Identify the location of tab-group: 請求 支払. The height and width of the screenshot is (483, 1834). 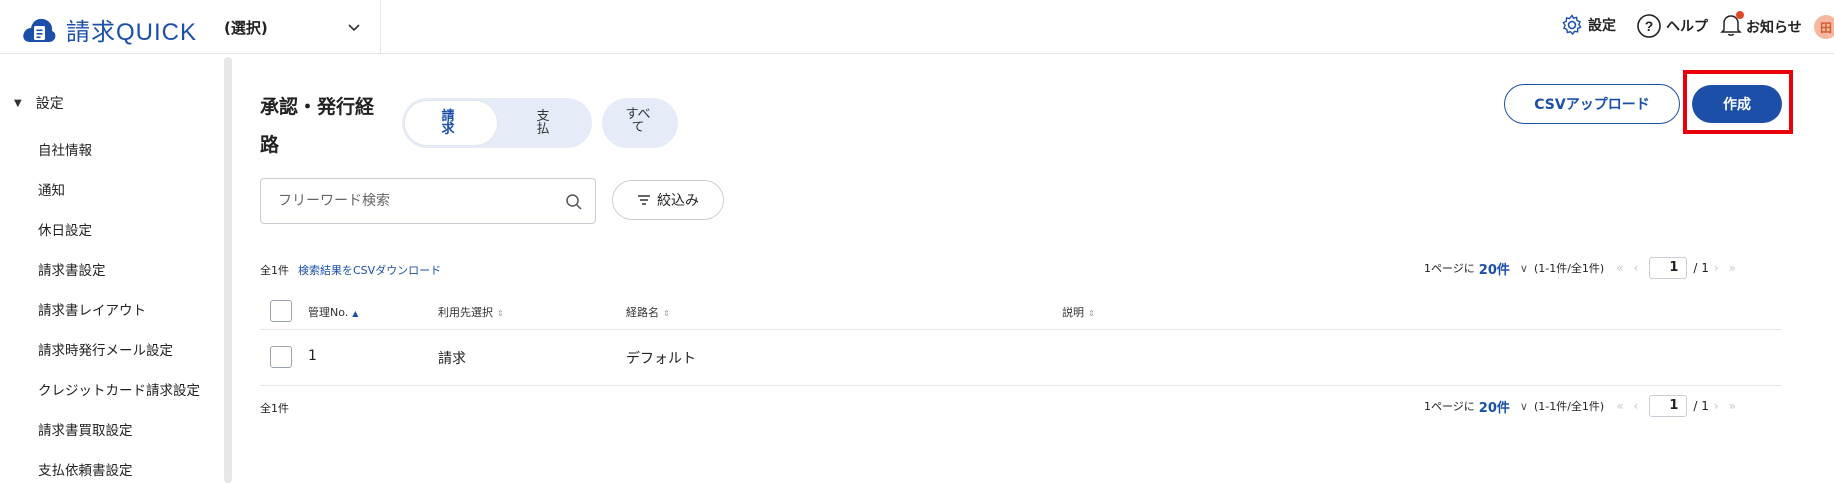
(497, 123).